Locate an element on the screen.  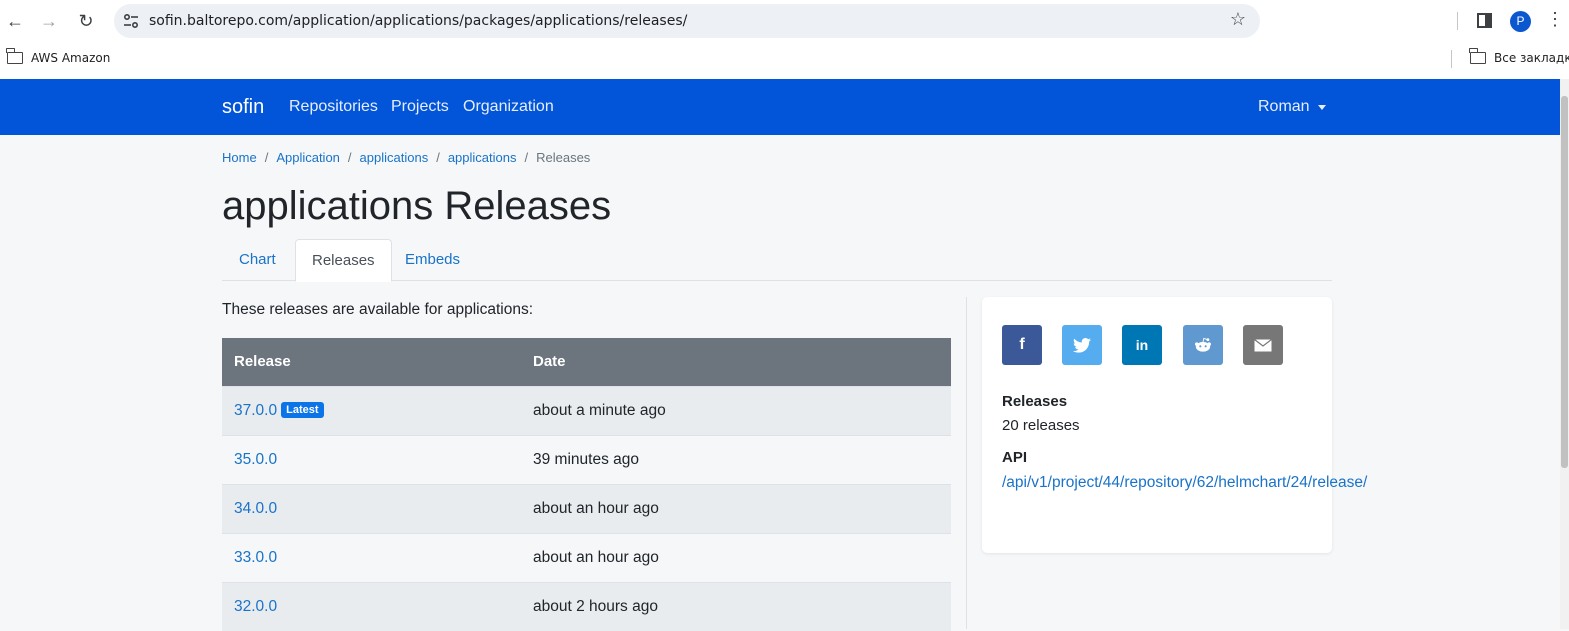
bookmark-folder-aws: AWS Amazon is located at coordinates (58, 56).